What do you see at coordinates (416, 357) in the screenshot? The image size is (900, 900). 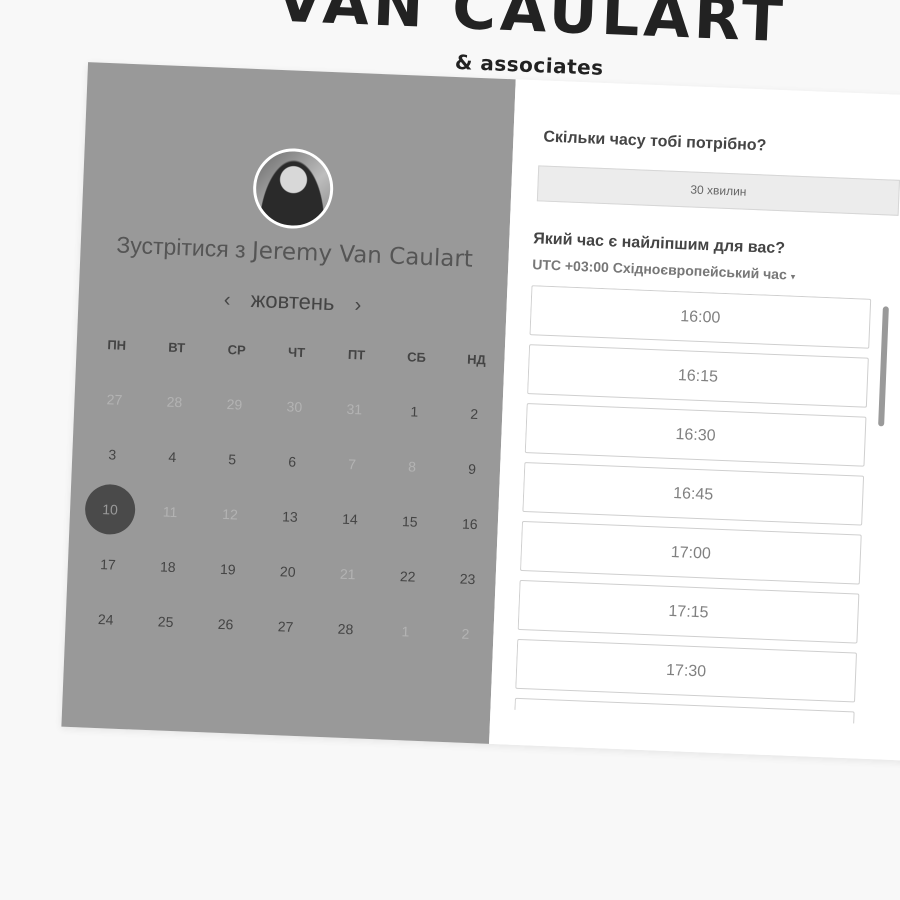 I see `weekday-label: СБ` at bounding box center [416, 357].